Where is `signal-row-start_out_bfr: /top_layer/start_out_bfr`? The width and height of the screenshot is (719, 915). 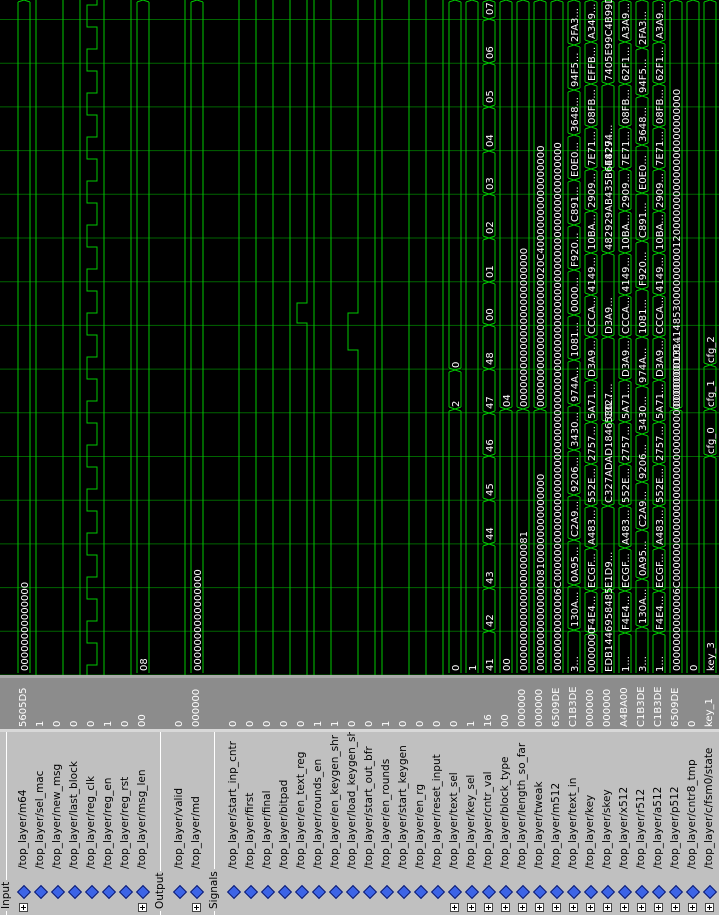 signal-row-start_out_bfr: /top_layer/start_out_bfr is located at coordinates (369, 823).